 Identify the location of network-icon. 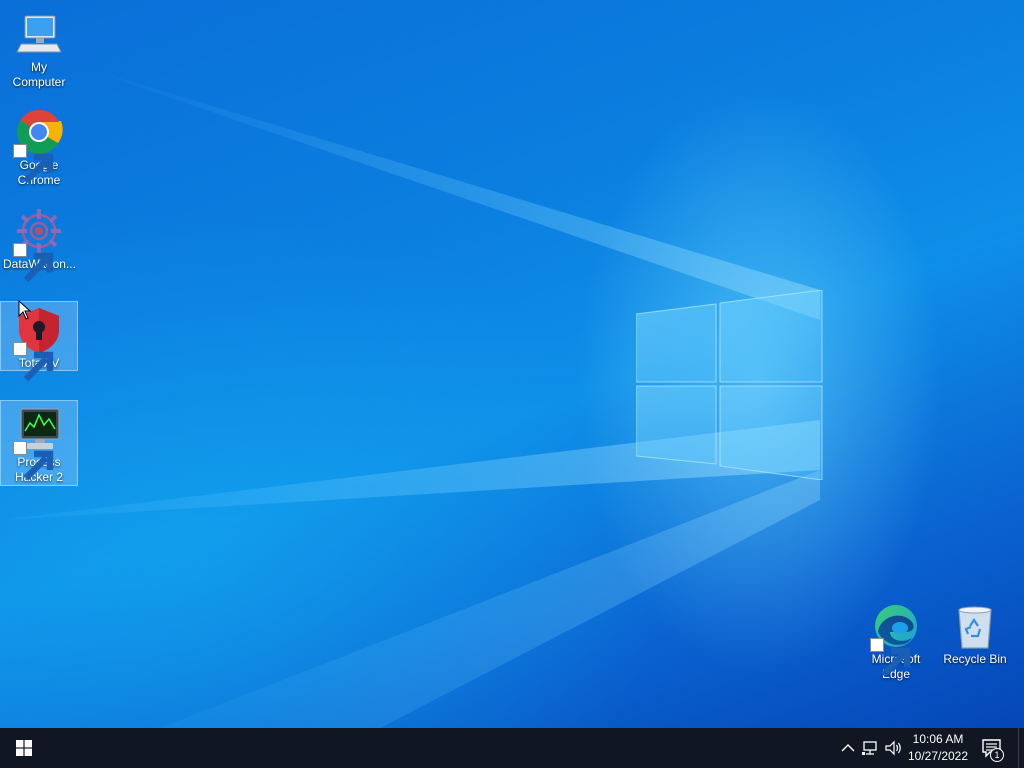
(869, 748).